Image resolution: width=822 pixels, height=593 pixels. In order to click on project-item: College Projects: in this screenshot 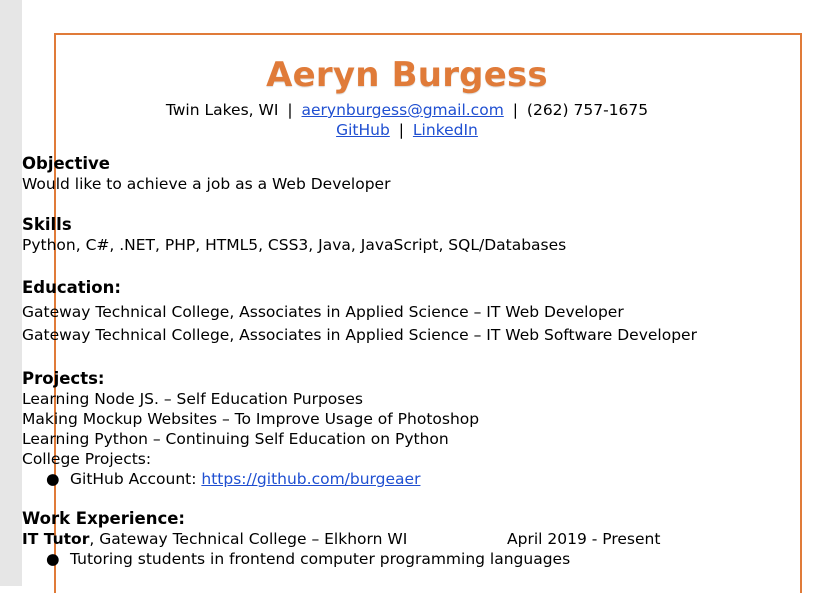, I will do `click(87, 459)`.